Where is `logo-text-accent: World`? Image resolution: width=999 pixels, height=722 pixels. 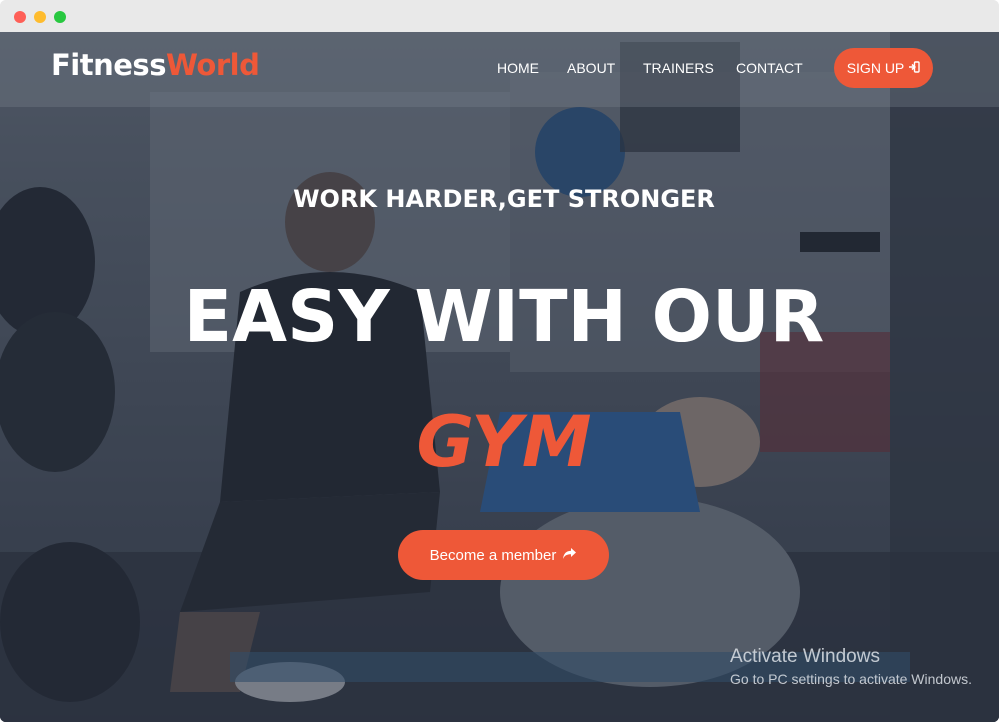
logo-text-accent: World is located at coordinates (212, 65).